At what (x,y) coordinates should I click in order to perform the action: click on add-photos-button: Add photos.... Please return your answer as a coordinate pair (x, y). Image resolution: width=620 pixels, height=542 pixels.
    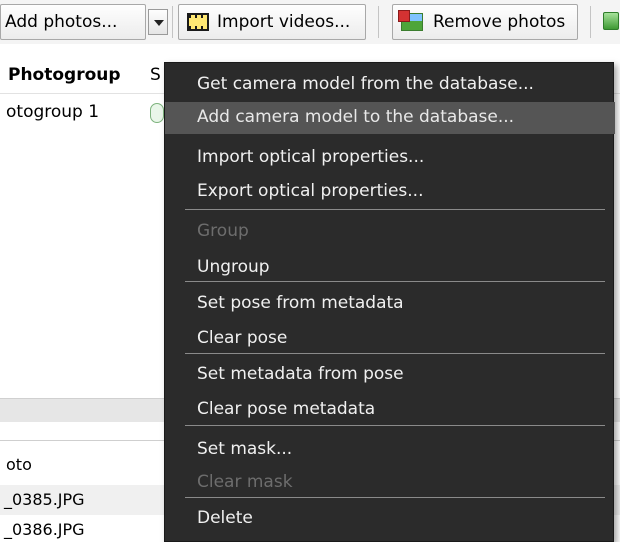
    Looking at the image, I should click on (73, 22).